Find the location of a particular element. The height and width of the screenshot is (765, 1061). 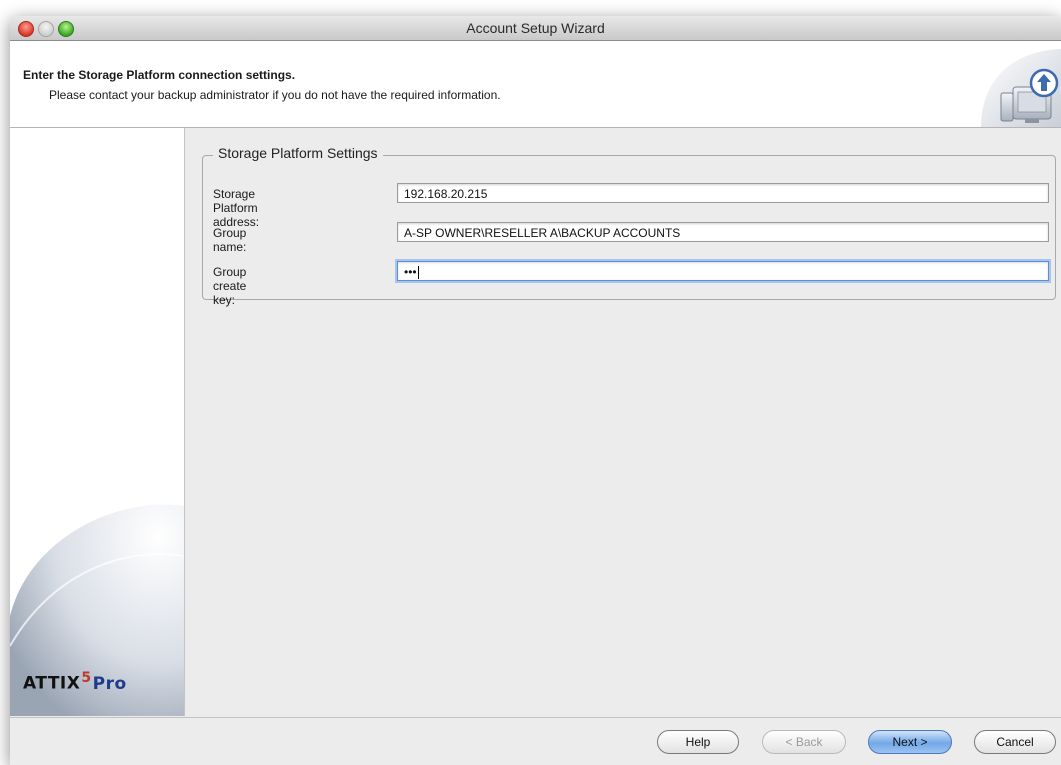

text-caret is located at coordinates (418, 273).